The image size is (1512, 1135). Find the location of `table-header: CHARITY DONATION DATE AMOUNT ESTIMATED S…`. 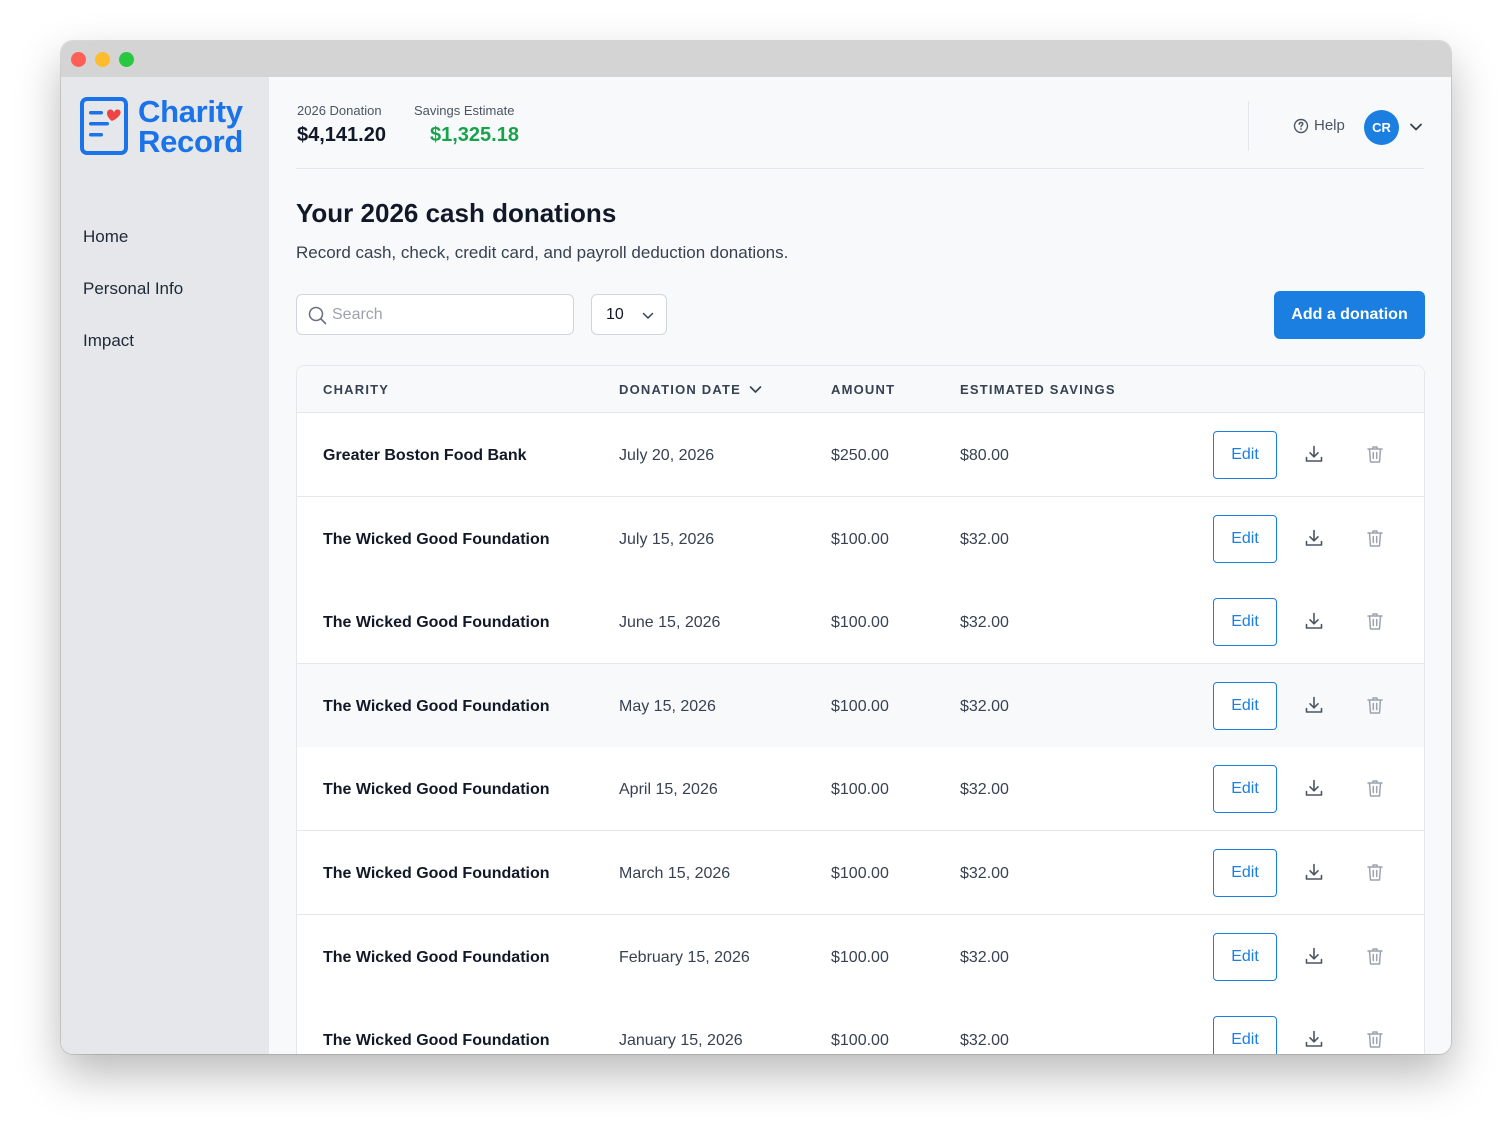

table-header: CHARITY DONATION DATE AMOUNT ESTIMATED S… is located at coordinates (860, 389).